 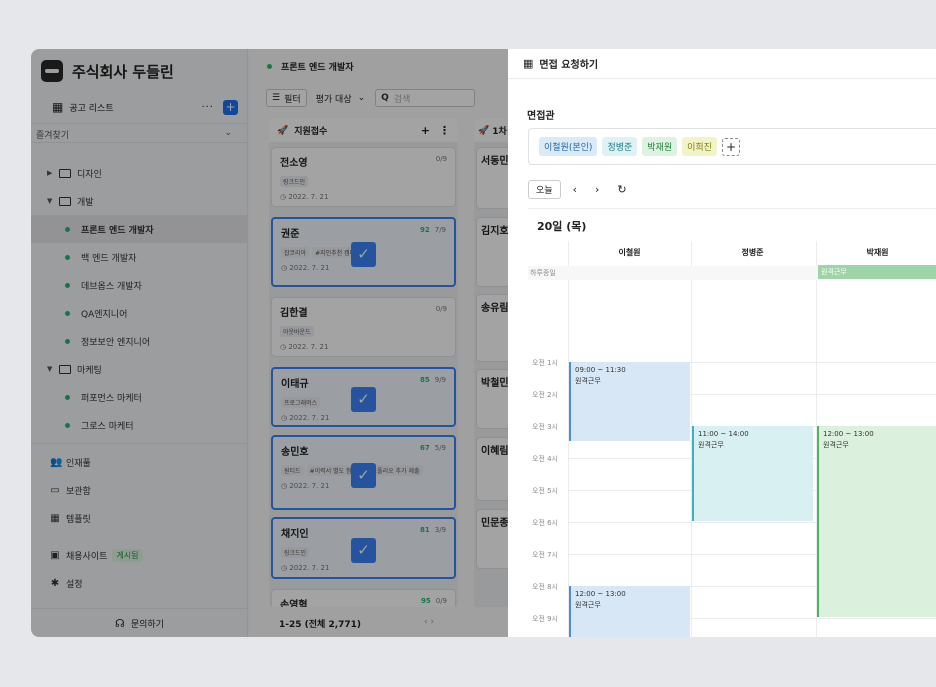 I want to click on interviewer-chip: 이희진, so click(x=699, y=146).